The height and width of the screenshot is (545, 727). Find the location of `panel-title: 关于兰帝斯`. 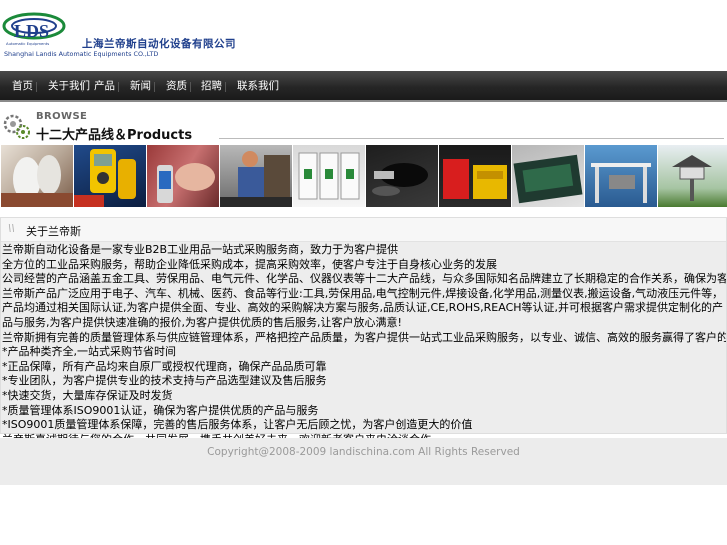

panel-title: 关于兰帝斯 is located at coordinates (53, 231).